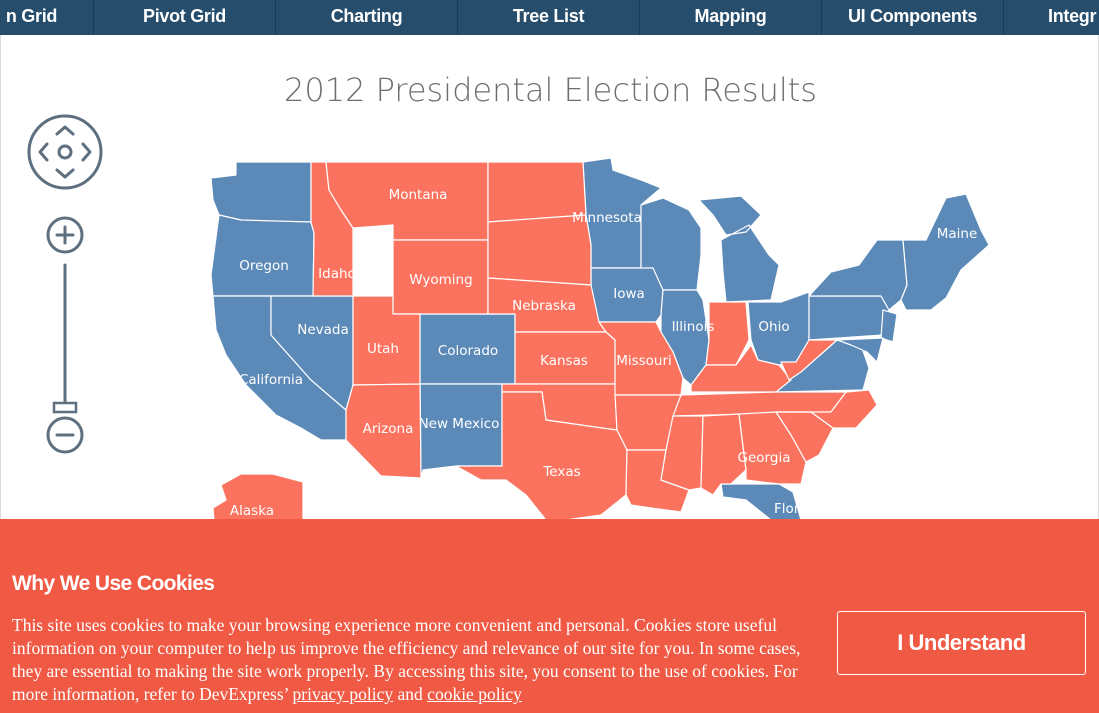  What do you see at coordinates (264, 266) in the screenshot?
I see `label-oregon: Oregon` at bounding box center [264, 266].